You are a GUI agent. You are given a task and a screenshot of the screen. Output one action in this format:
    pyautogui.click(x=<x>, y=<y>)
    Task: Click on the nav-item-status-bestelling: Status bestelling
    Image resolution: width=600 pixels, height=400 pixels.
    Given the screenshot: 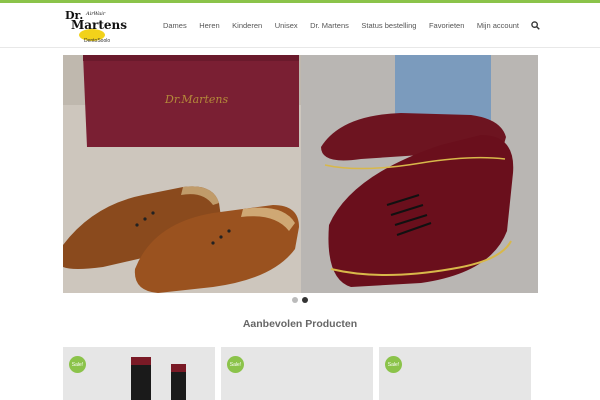 What is the action you would take?
    pyautogui.click(x=388, y=25)
    